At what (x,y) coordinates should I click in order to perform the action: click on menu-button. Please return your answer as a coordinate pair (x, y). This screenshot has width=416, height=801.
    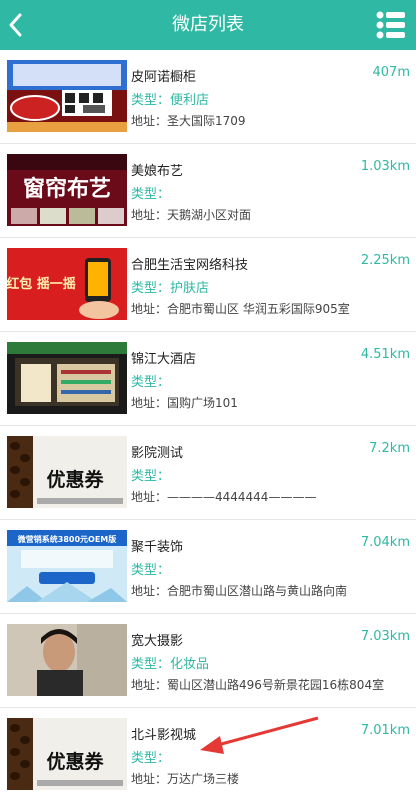
    Looking at the image, I should click on (391, 25).